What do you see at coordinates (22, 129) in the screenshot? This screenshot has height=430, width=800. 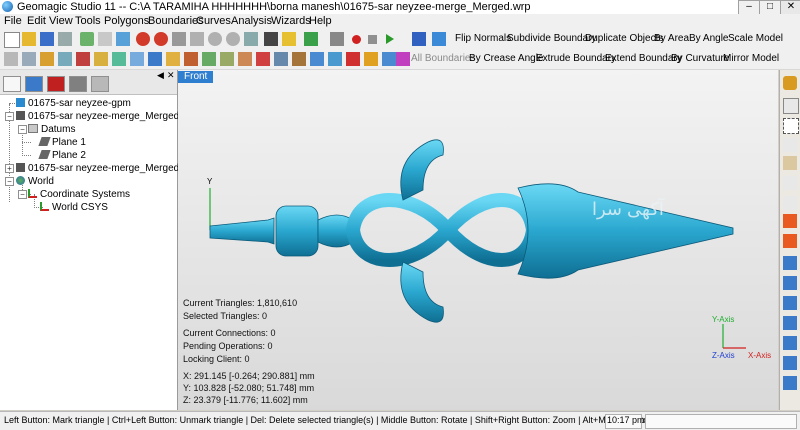 I see `collapse-datums-icon: −` at bounding box center [22, 129].